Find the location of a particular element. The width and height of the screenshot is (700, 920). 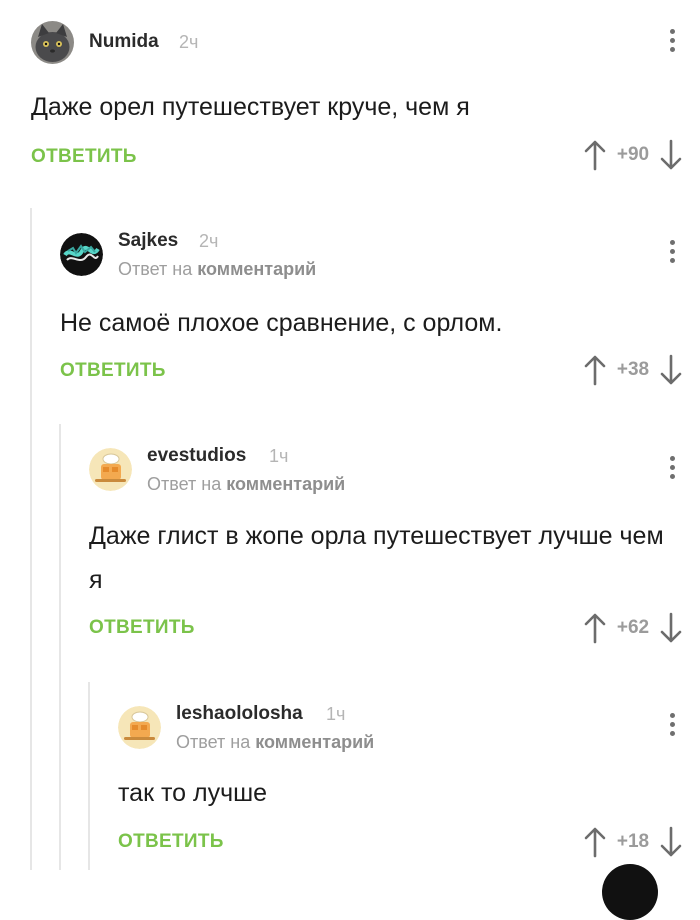

vote-controls: +62 is located at coordinates (633, 628).